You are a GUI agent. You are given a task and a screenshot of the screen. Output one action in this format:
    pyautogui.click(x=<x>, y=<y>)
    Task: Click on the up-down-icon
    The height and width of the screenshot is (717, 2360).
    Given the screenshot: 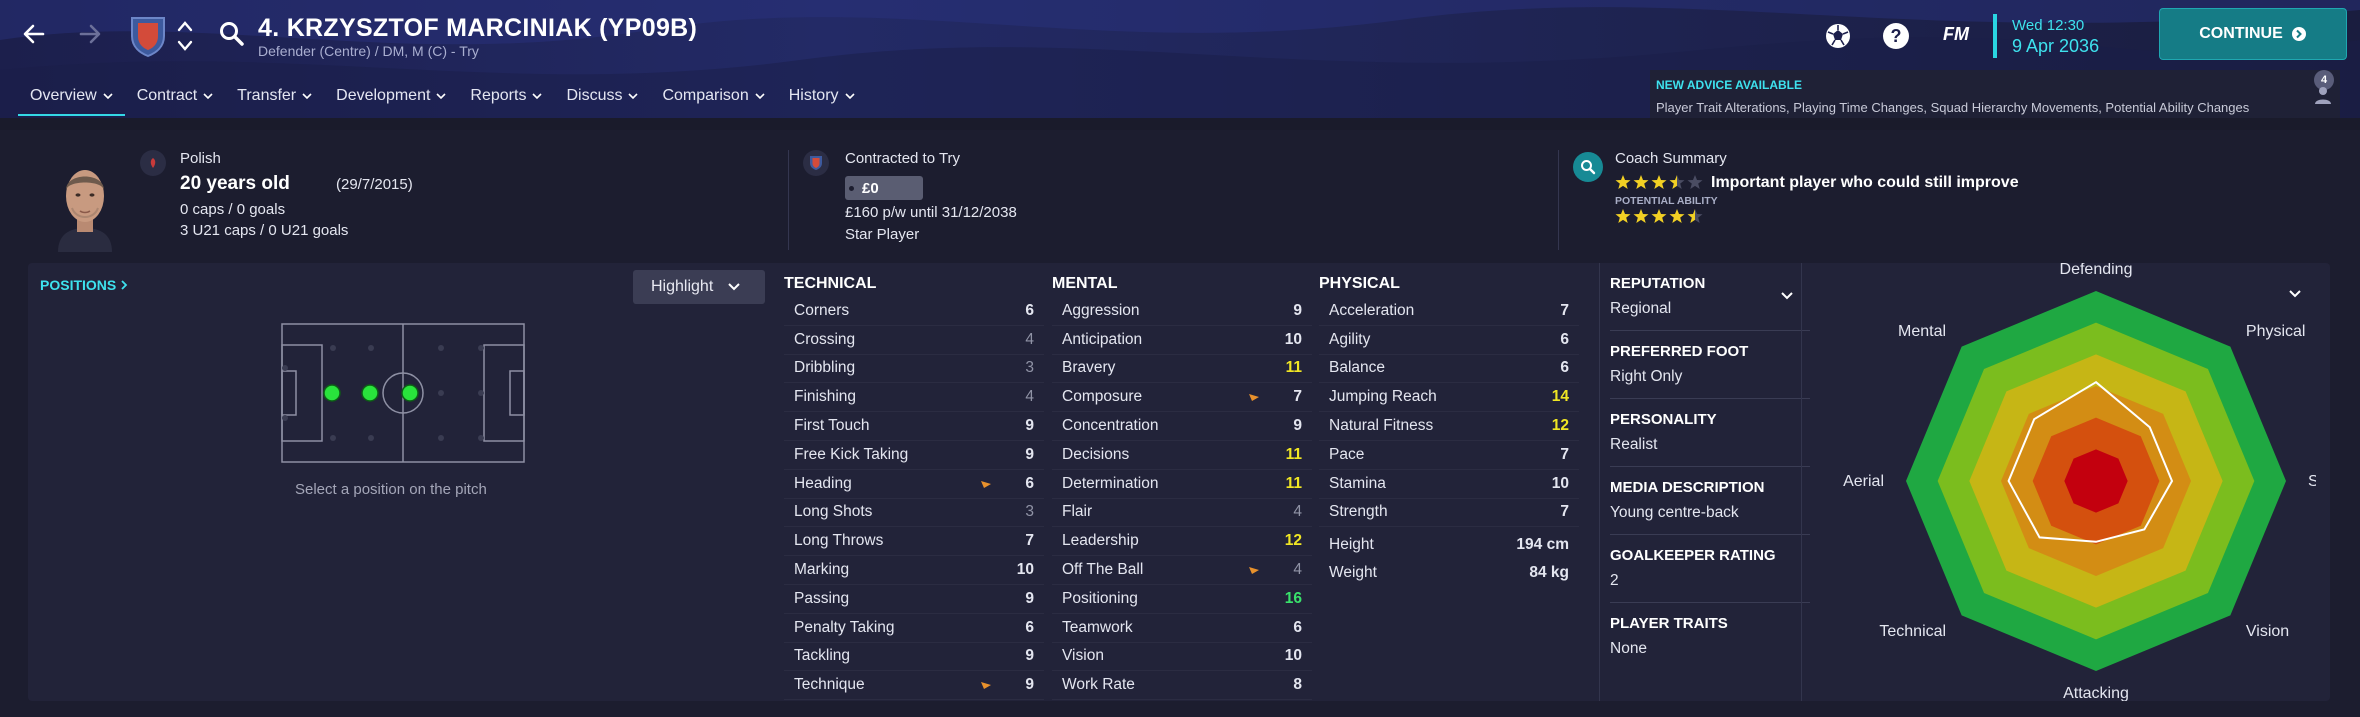 What is the action you would take?
    pyautogui.click(x=185, y=36)
    